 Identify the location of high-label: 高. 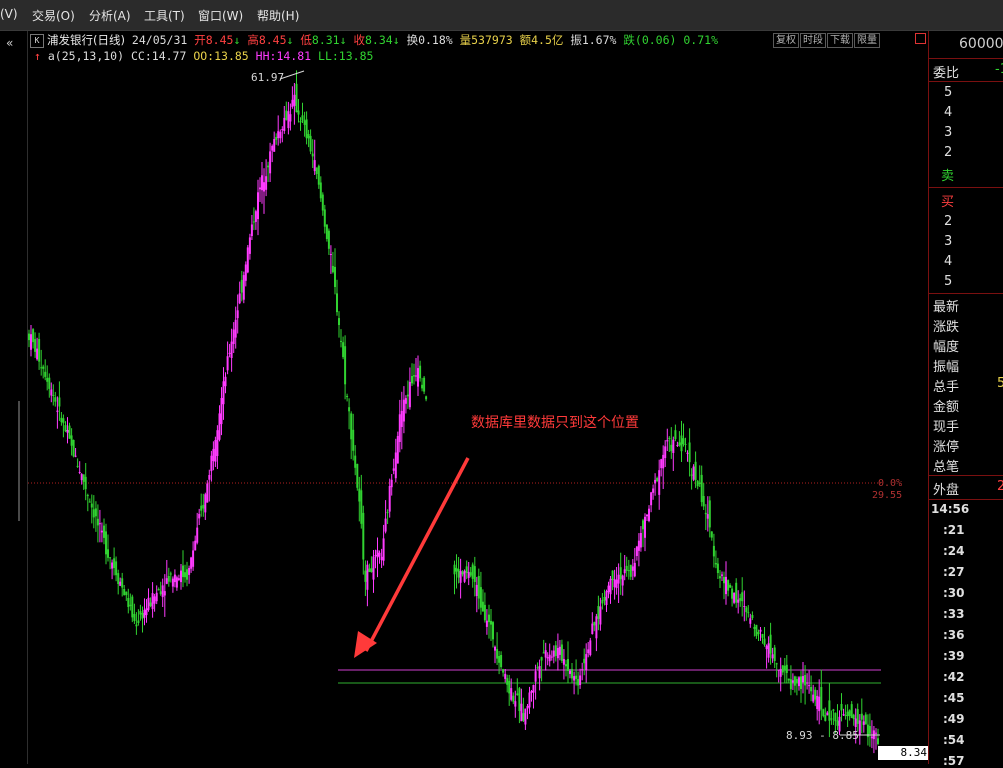
(253, 40).